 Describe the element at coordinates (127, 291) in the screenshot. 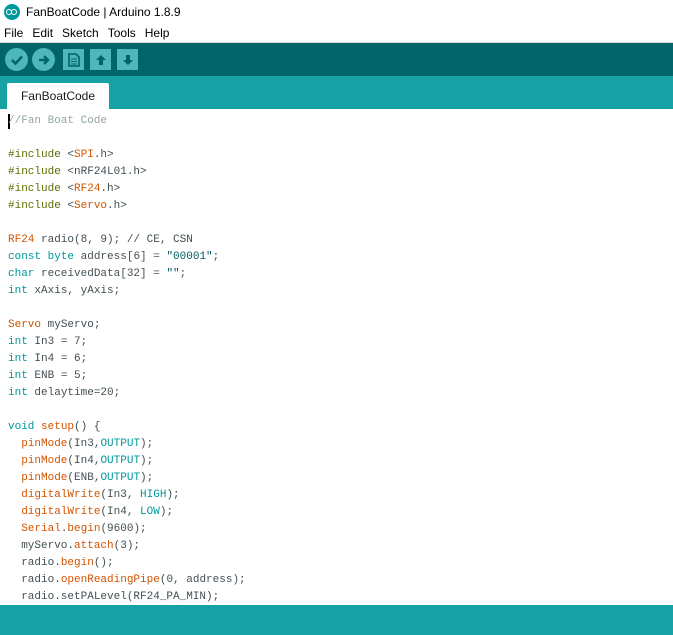

I see `code-line: int xAxis, yAxis;` at that location.